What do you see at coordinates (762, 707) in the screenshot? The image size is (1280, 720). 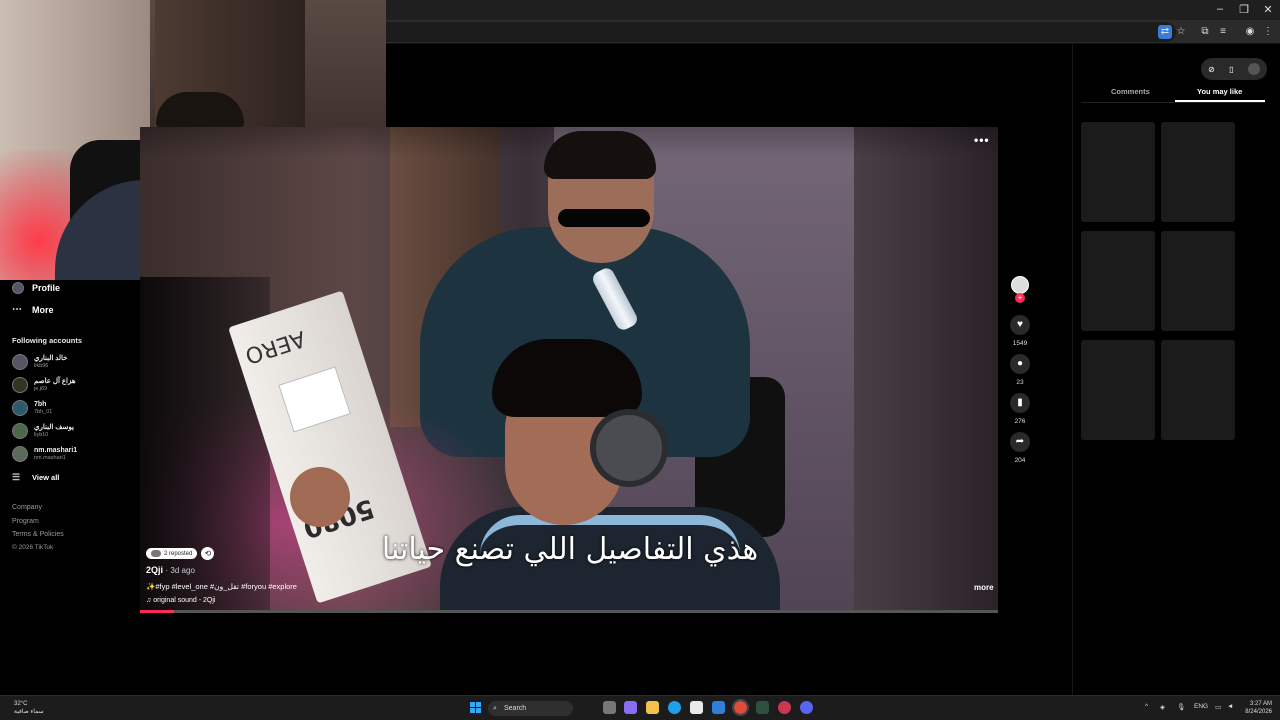 I see `terminal-icon` at bounding box center [762, 707].